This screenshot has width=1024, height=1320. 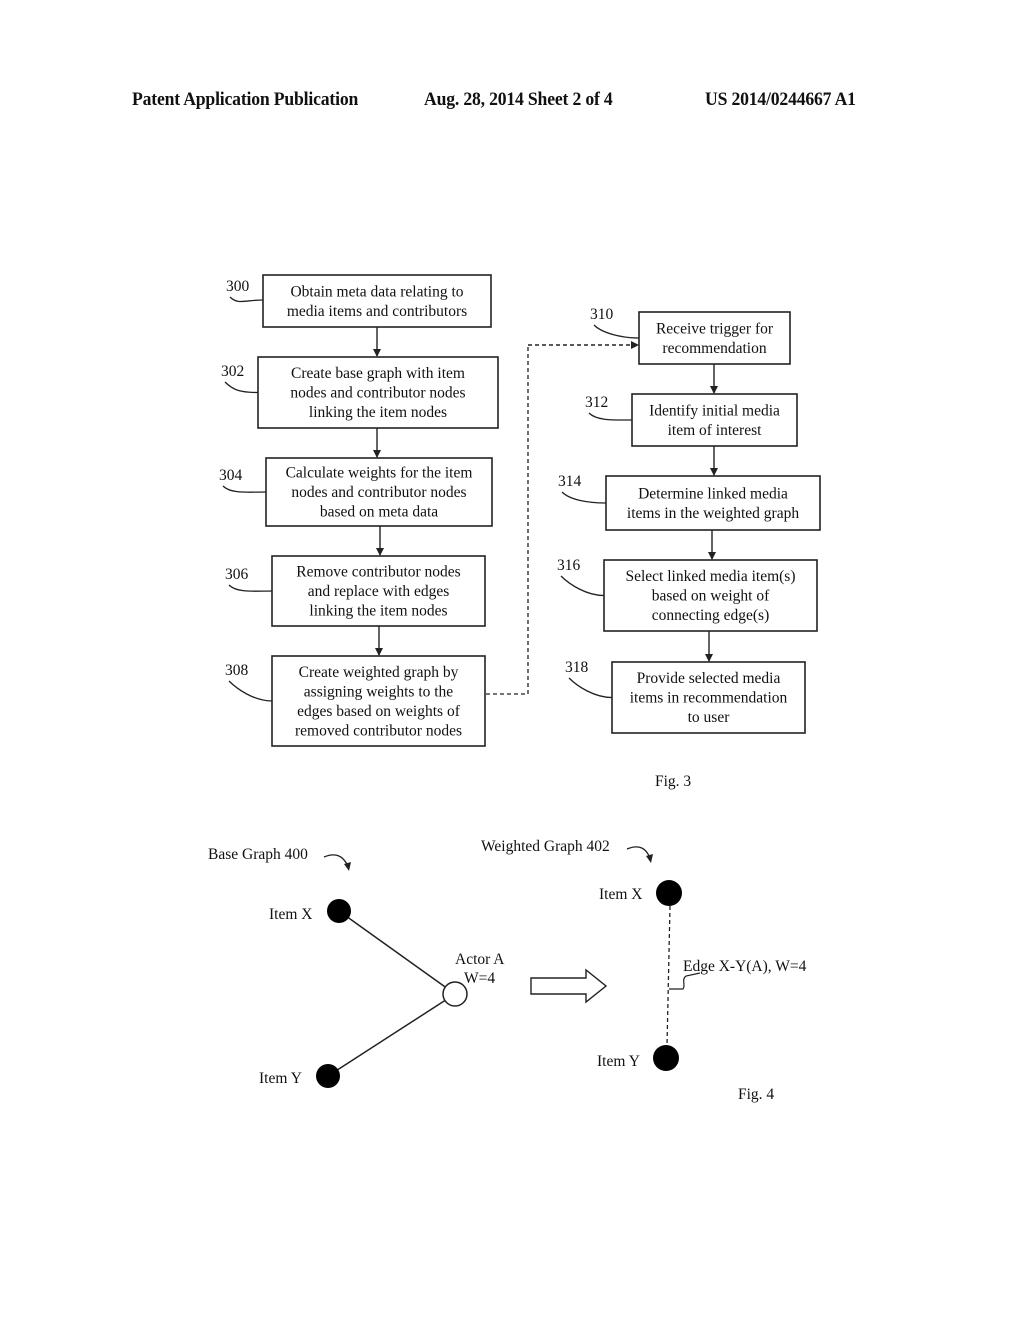 What do you see at coordinates (545, 846) in the screenshot?
I see `weighted-graph-title: Weighted Graph 402` at bounding box center [545, 846].